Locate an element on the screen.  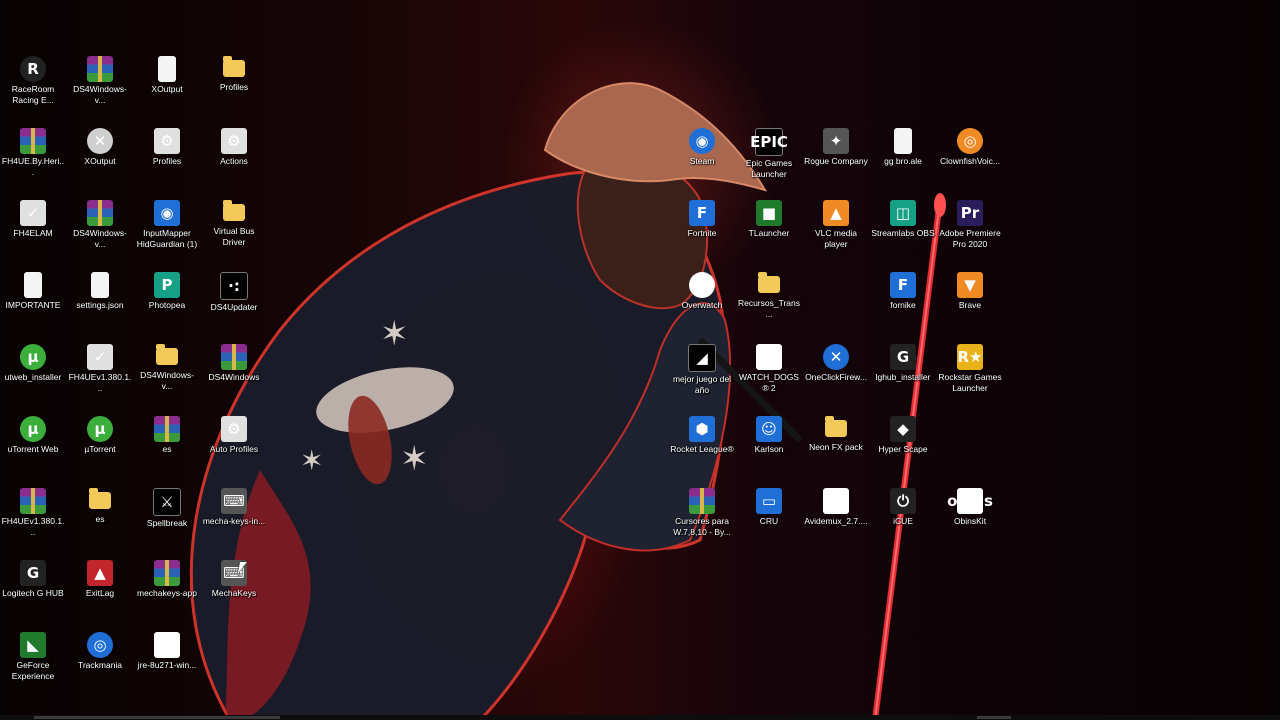
desktop-icon-label: Rockstar Games Launcher is located at coordinates (970, 382).